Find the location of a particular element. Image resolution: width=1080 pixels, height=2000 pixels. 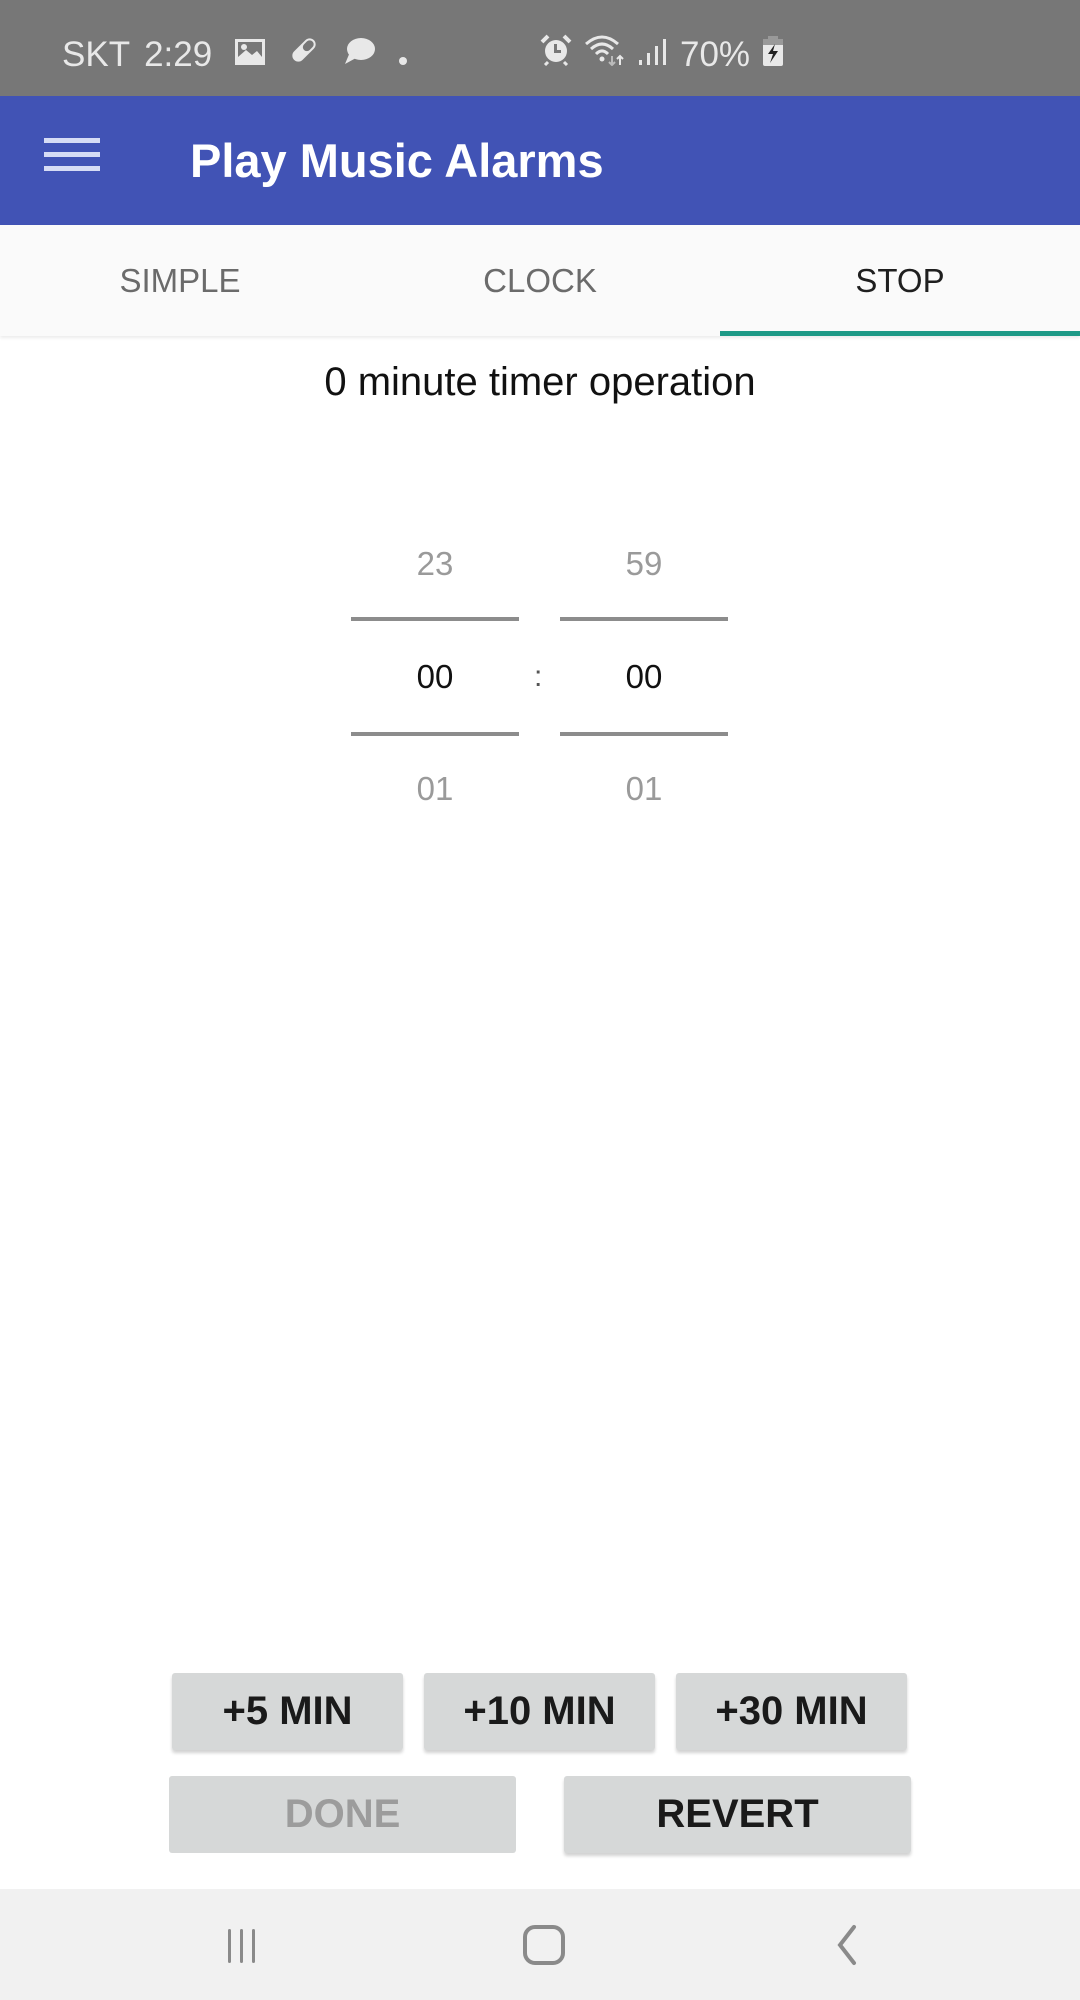

tab-clock: CLOCK is located at coordinates (540, 280).